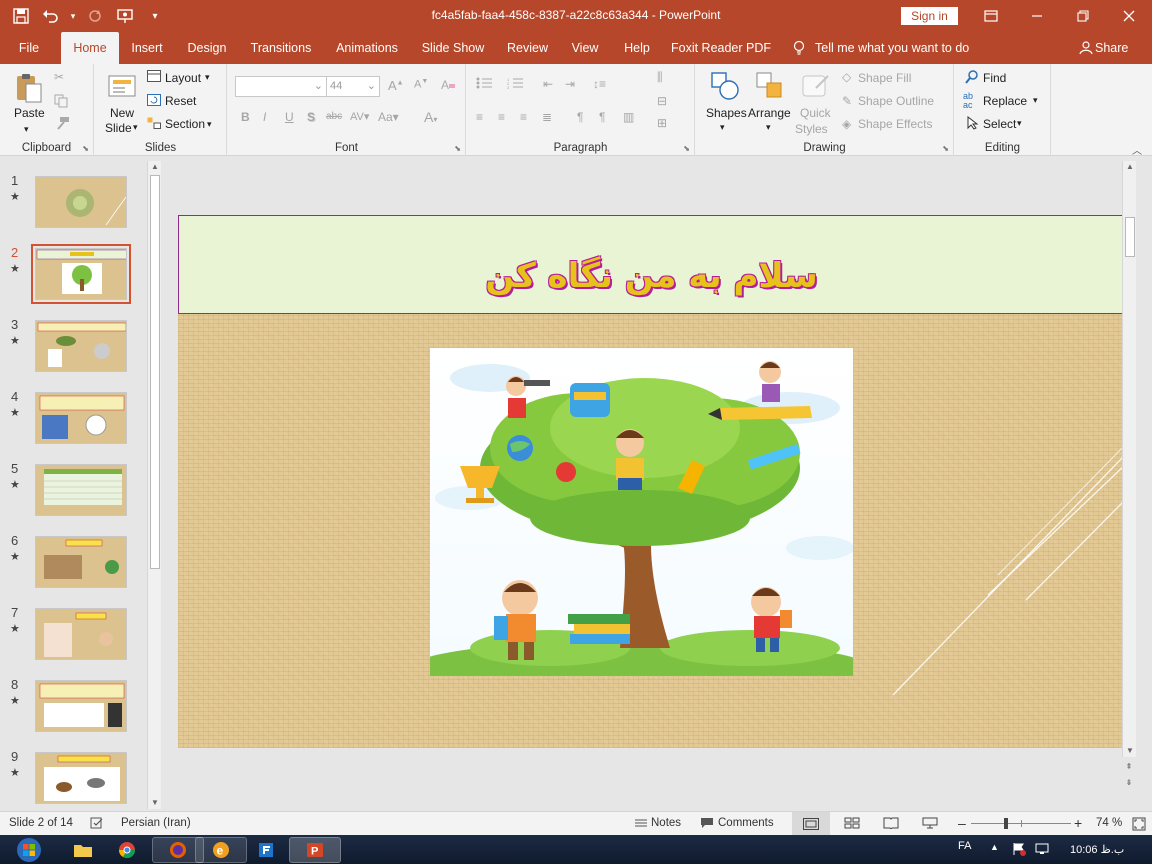  Describe the element at coordinates (147, 48) in the screenshot. I see `tab-insert: Insert` at that location.